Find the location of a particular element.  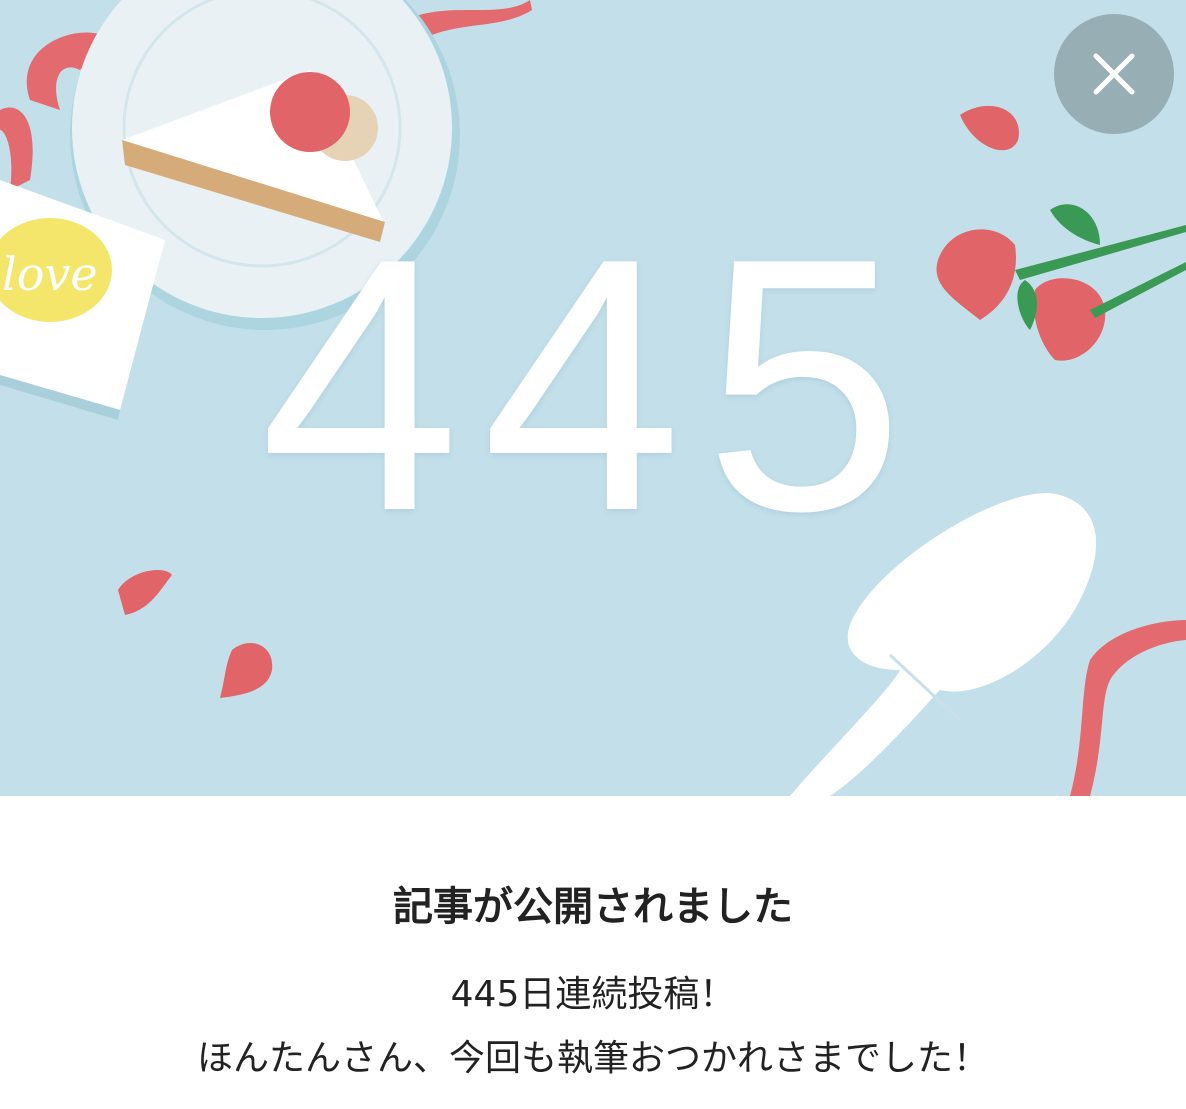

close-button is located at coordinates (1114, 74).